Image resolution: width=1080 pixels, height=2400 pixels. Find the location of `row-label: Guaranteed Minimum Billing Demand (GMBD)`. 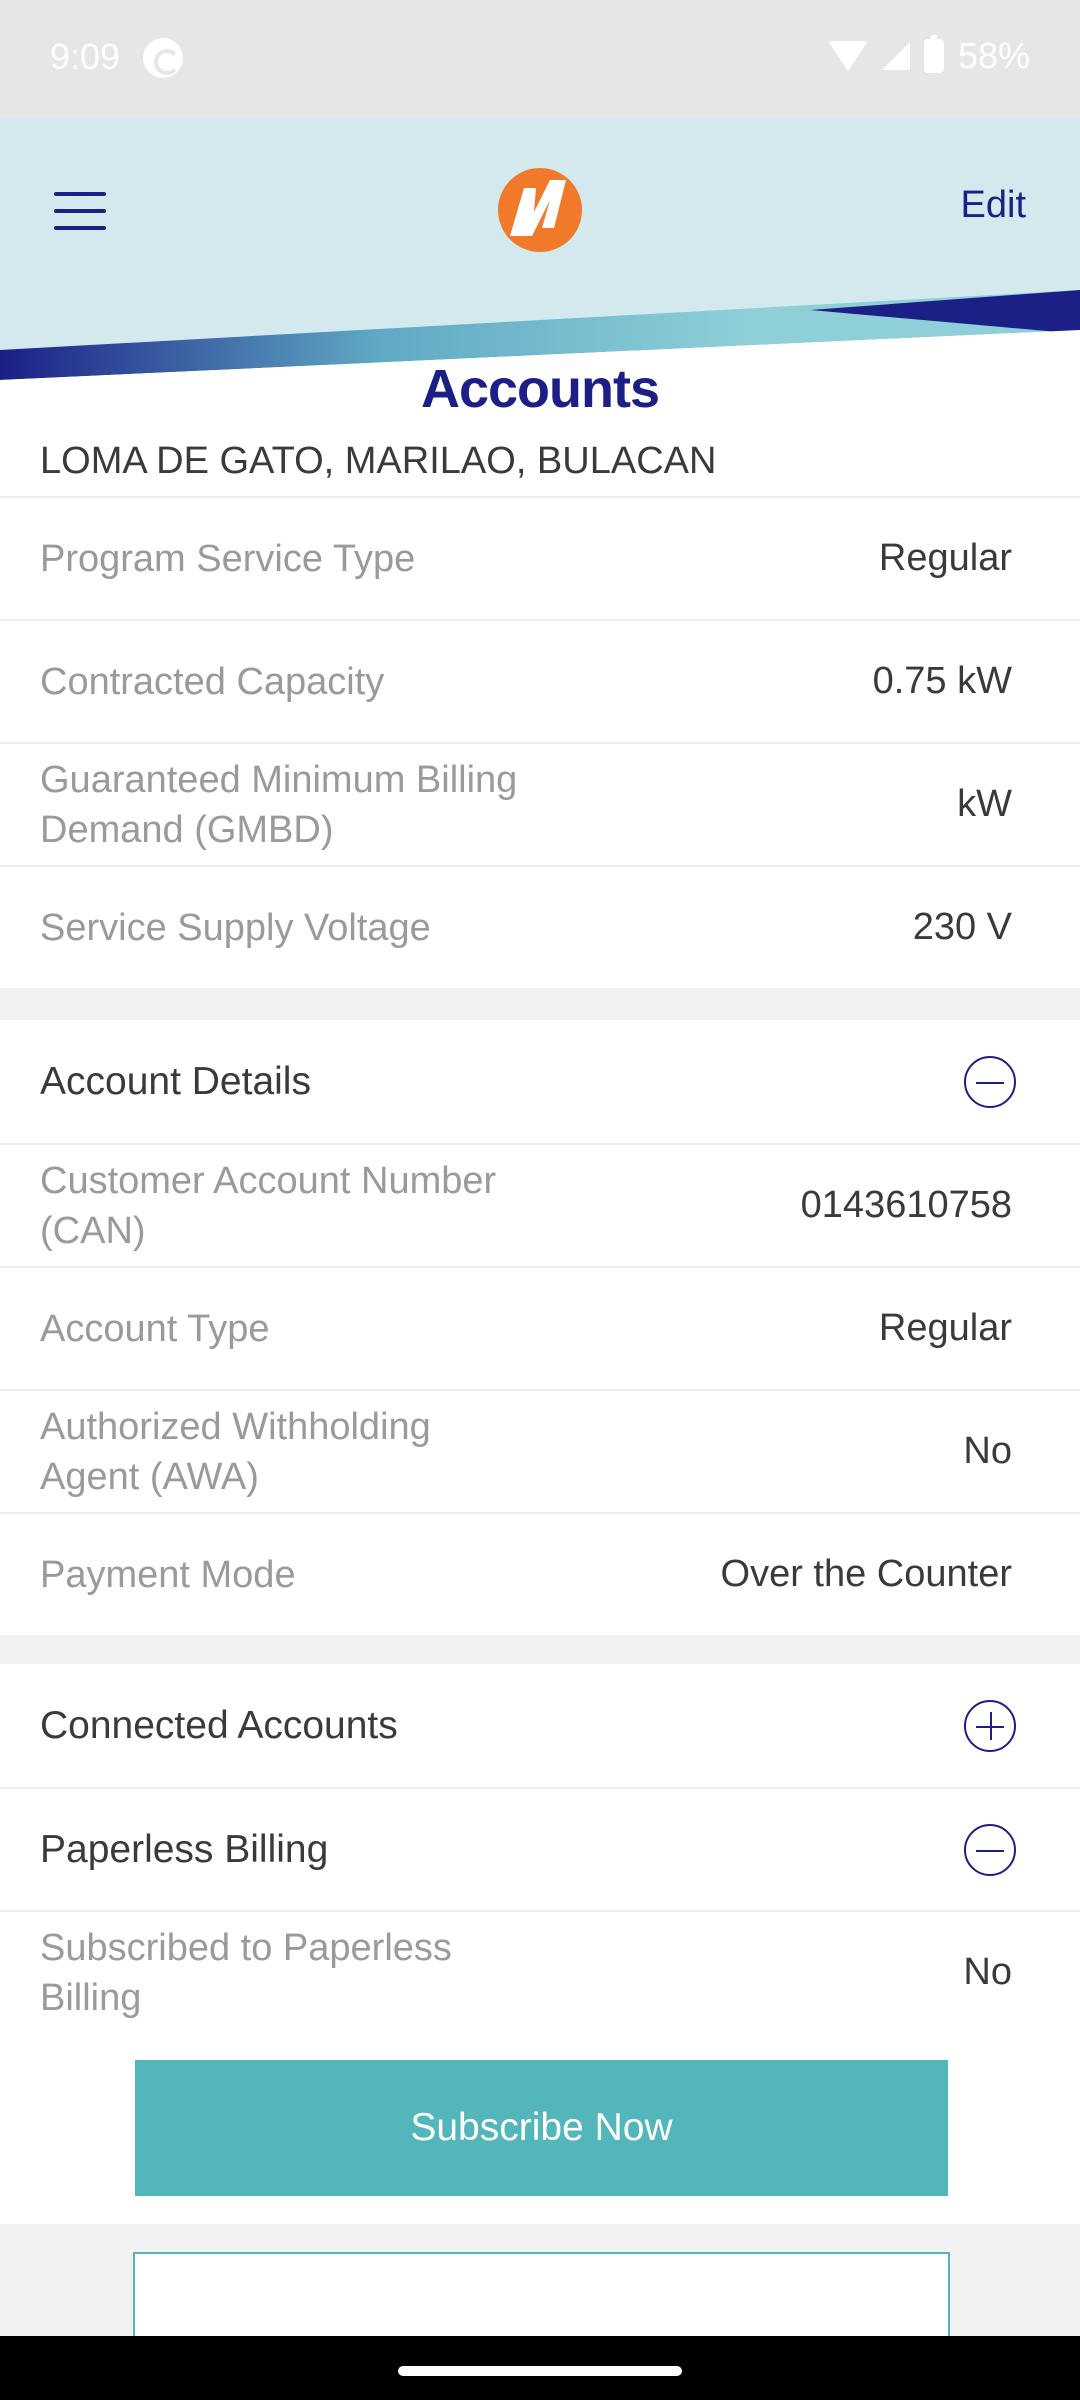

row-label: Guaranteed Minimum Billing Demand (GMBD) is located at coordinates (279, 804).